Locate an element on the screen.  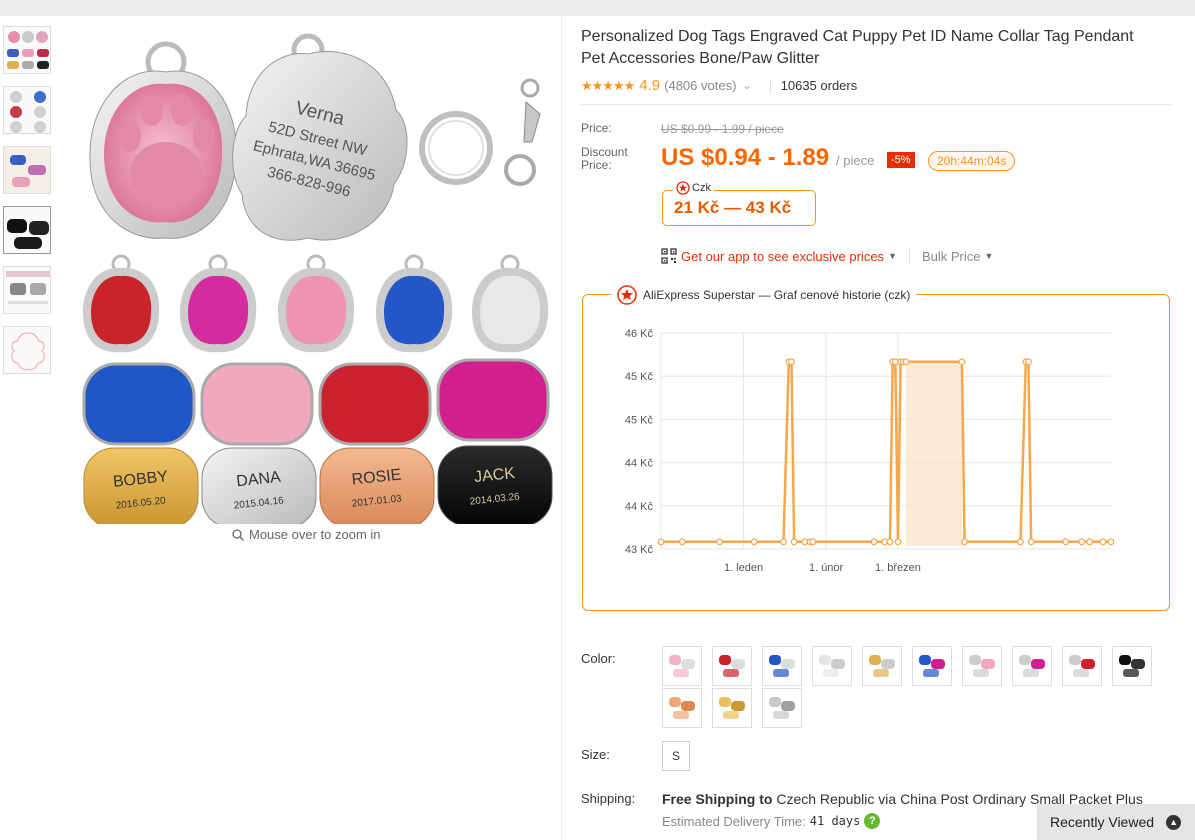
orders-count: 10635 orders is located at coordinates (819, 85).